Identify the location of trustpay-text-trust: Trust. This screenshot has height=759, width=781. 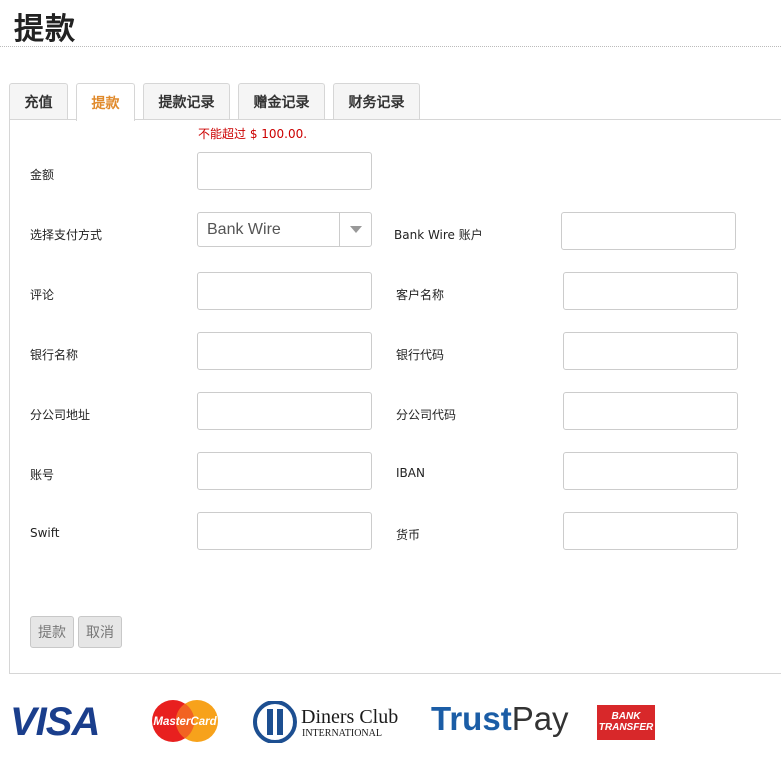
(471, 718).